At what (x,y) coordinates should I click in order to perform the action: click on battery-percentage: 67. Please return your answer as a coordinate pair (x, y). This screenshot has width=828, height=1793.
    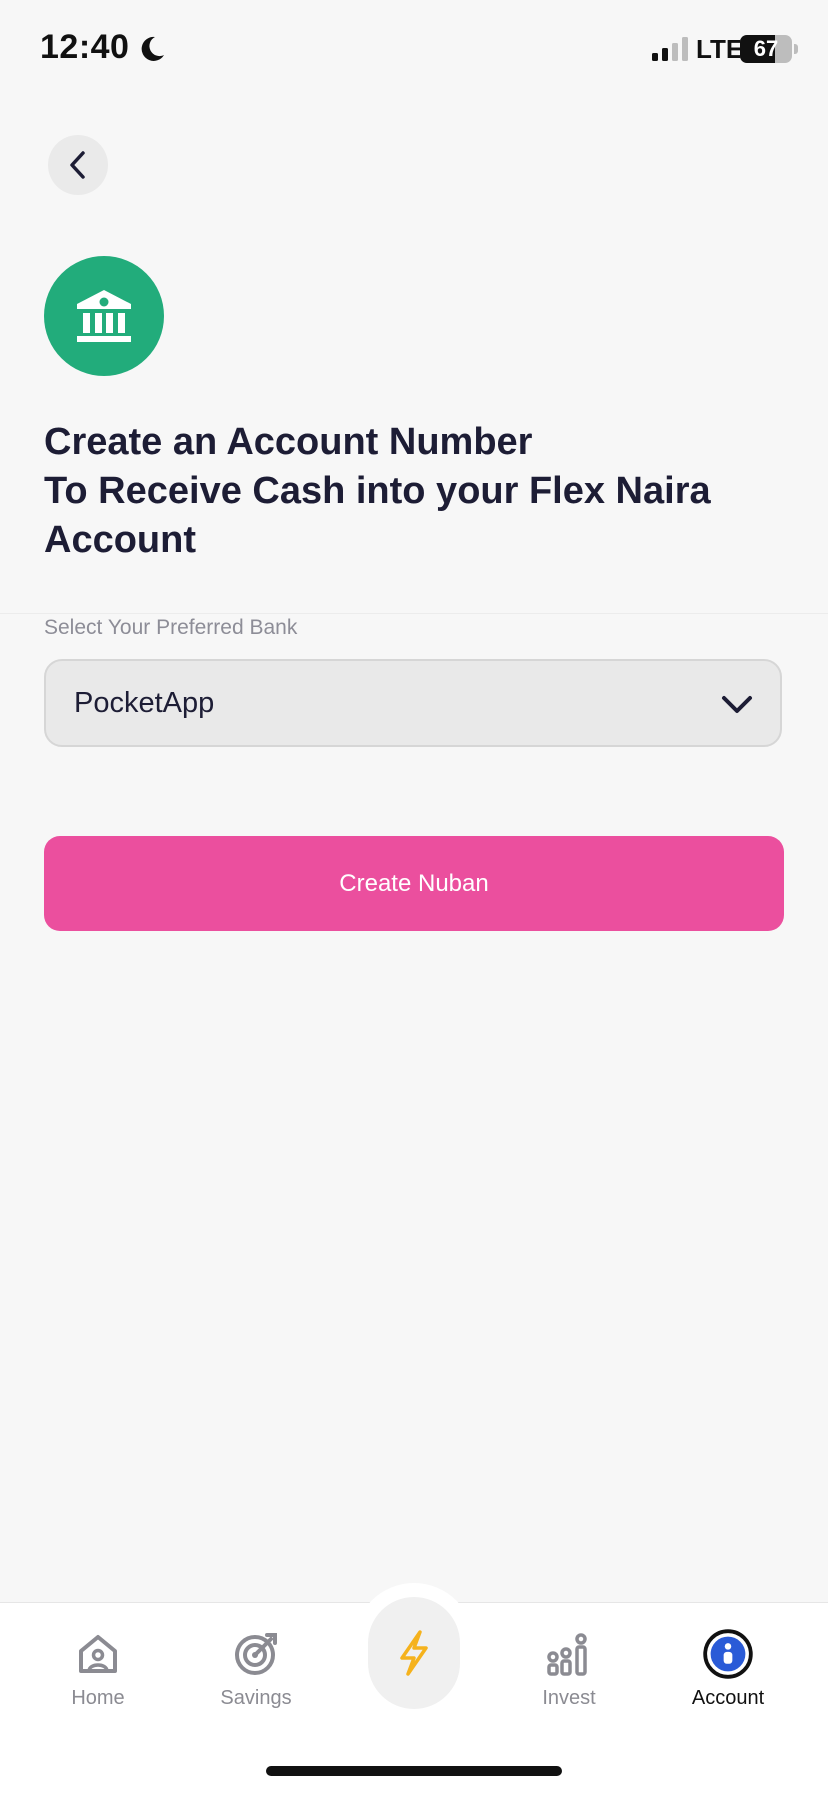
    Looking at the image, I should click on (766, 48).